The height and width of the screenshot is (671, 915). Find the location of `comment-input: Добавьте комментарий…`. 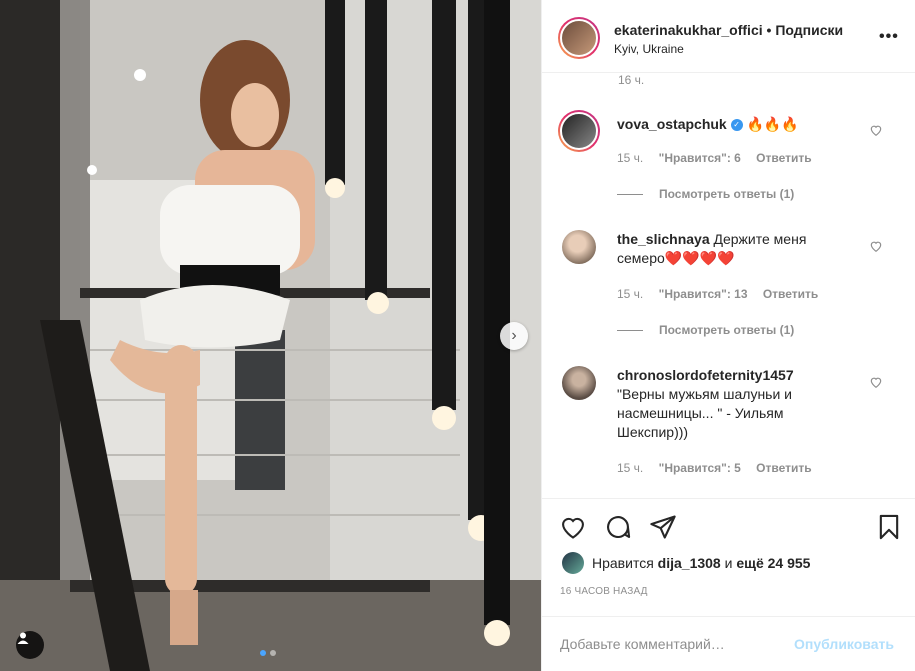

comment-input: Добавьте комментарий… is located at coordinates (642, 644).